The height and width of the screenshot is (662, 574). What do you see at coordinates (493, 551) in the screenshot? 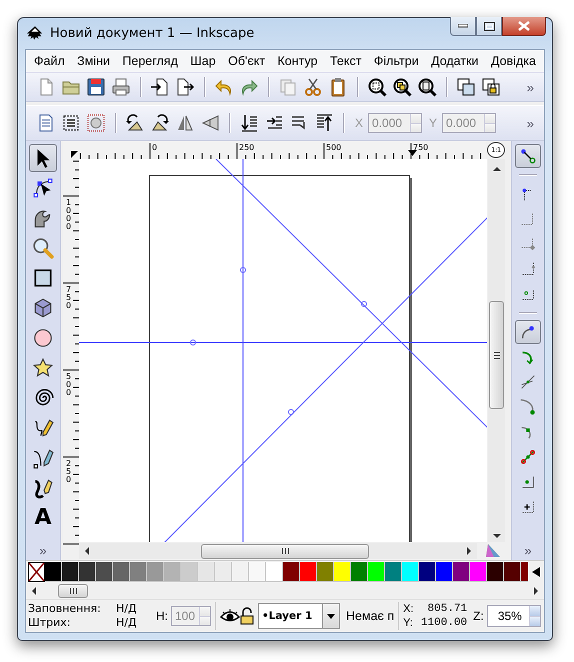
I see `color-management-icon` at bounding box center [493, 551].